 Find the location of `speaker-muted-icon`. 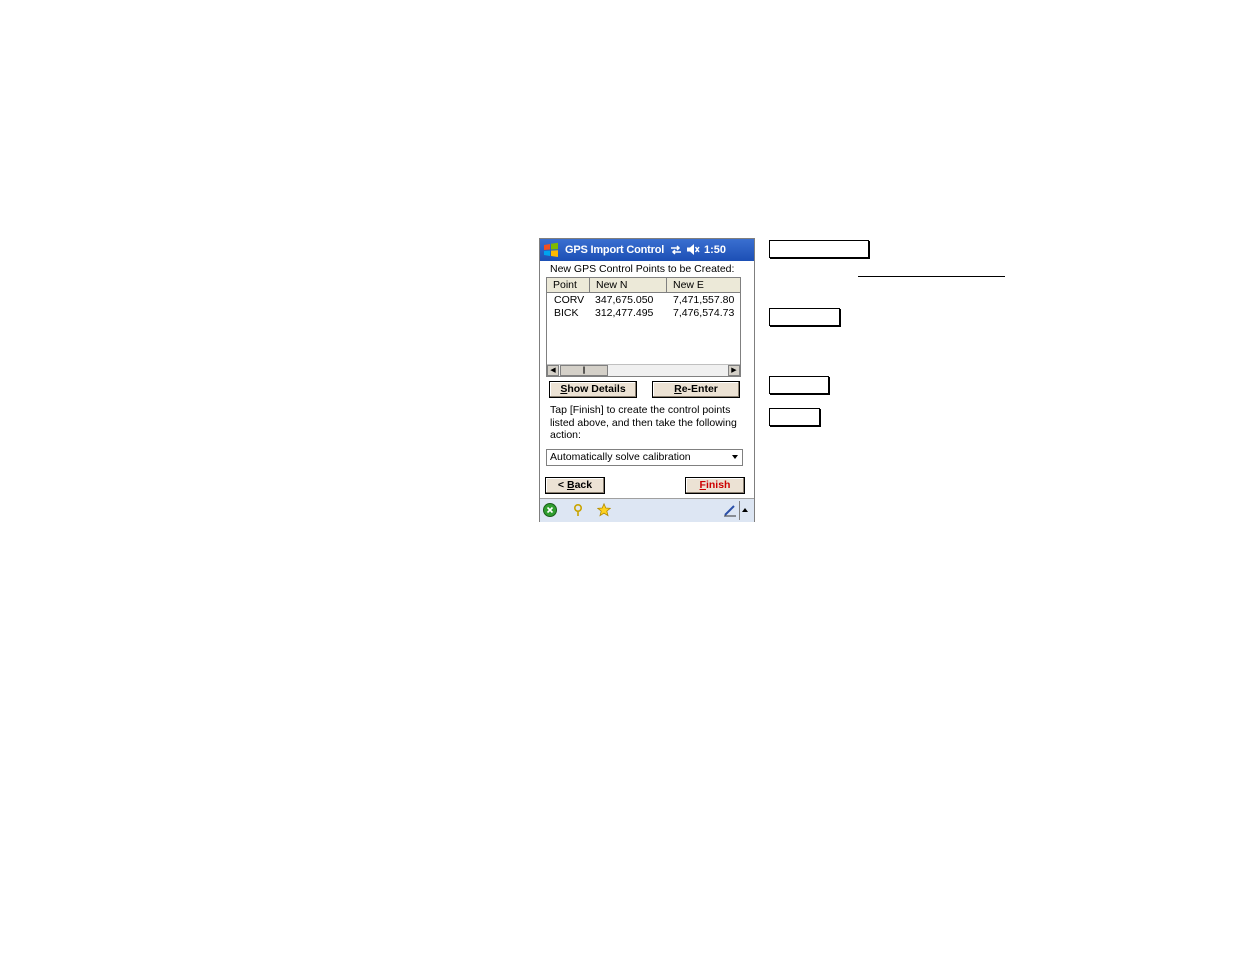

speaker-muted-icon is located at coordinates (693, 249).